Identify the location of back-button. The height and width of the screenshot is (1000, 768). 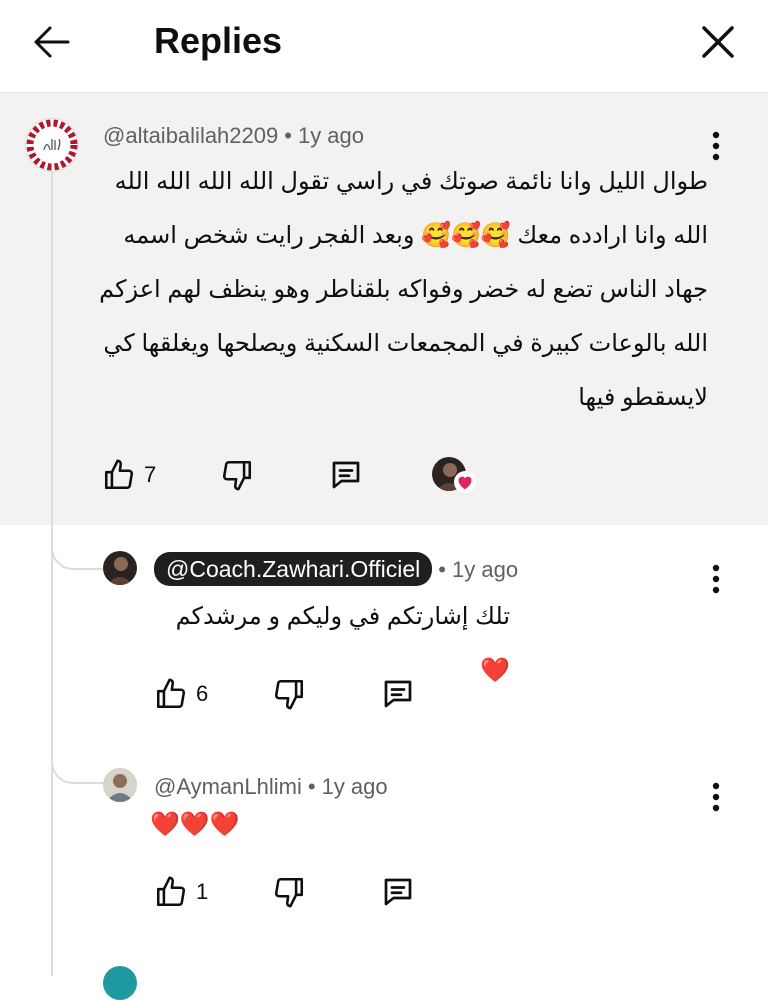
(52, 42).